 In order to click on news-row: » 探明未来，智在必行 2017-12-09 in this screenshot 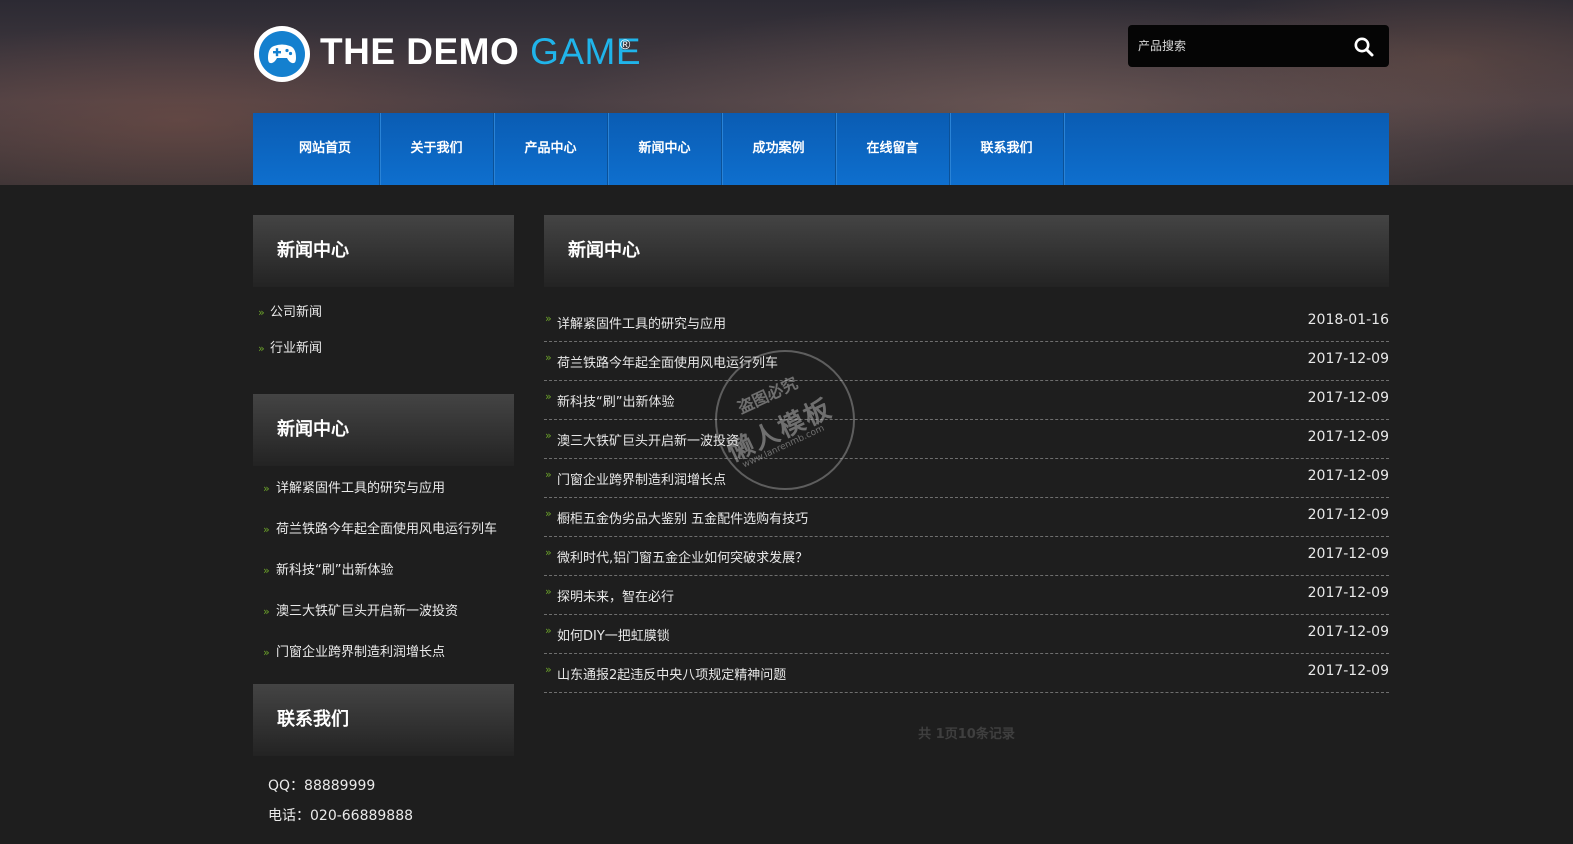, I will do `click(966, 595)`.